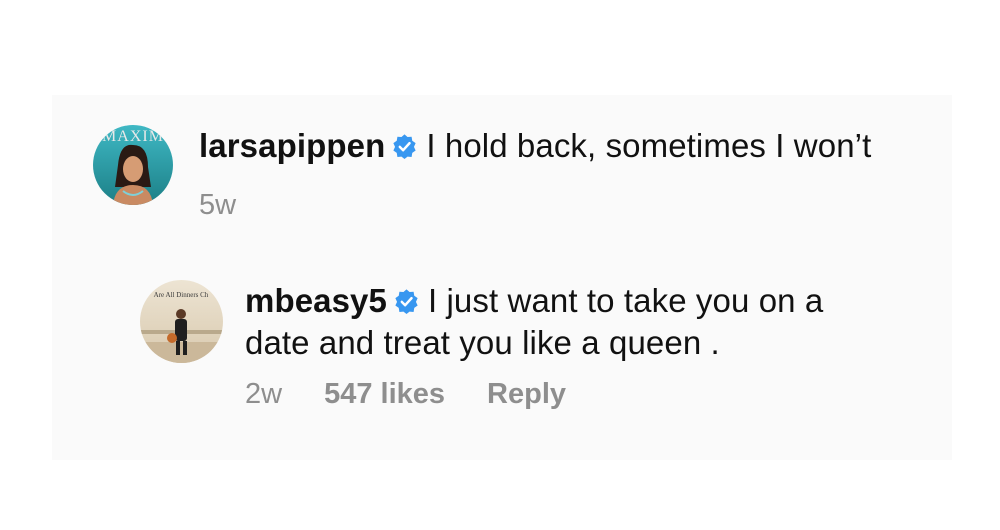 The height and width of the screenshot is (530, 1000). I want to click on username: larsapippen, so click(292, 145).